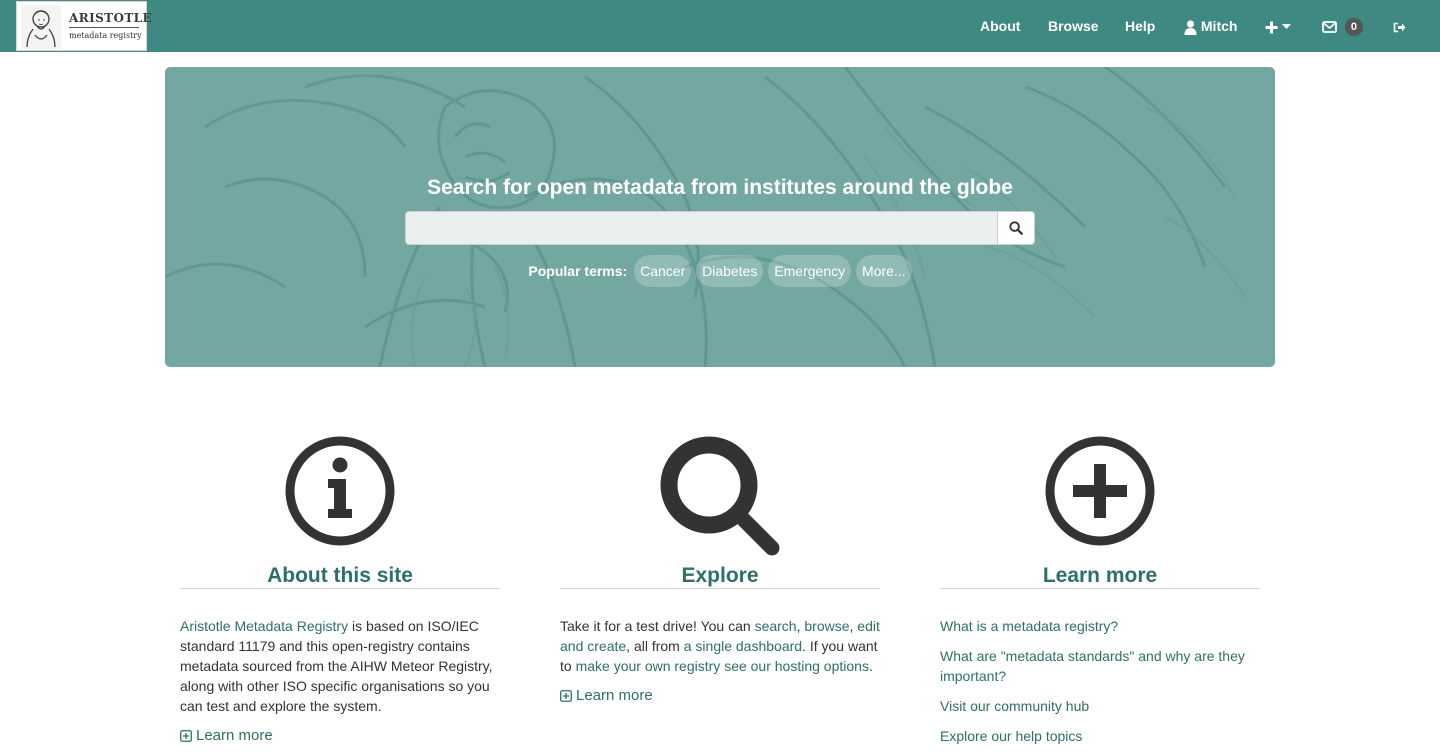 This screenshot has height=755, width=1440. What do you see at coordinates (1100, 588) in the screenshot?
I see `learn-more-divider` at bounding box center [1100, 588].